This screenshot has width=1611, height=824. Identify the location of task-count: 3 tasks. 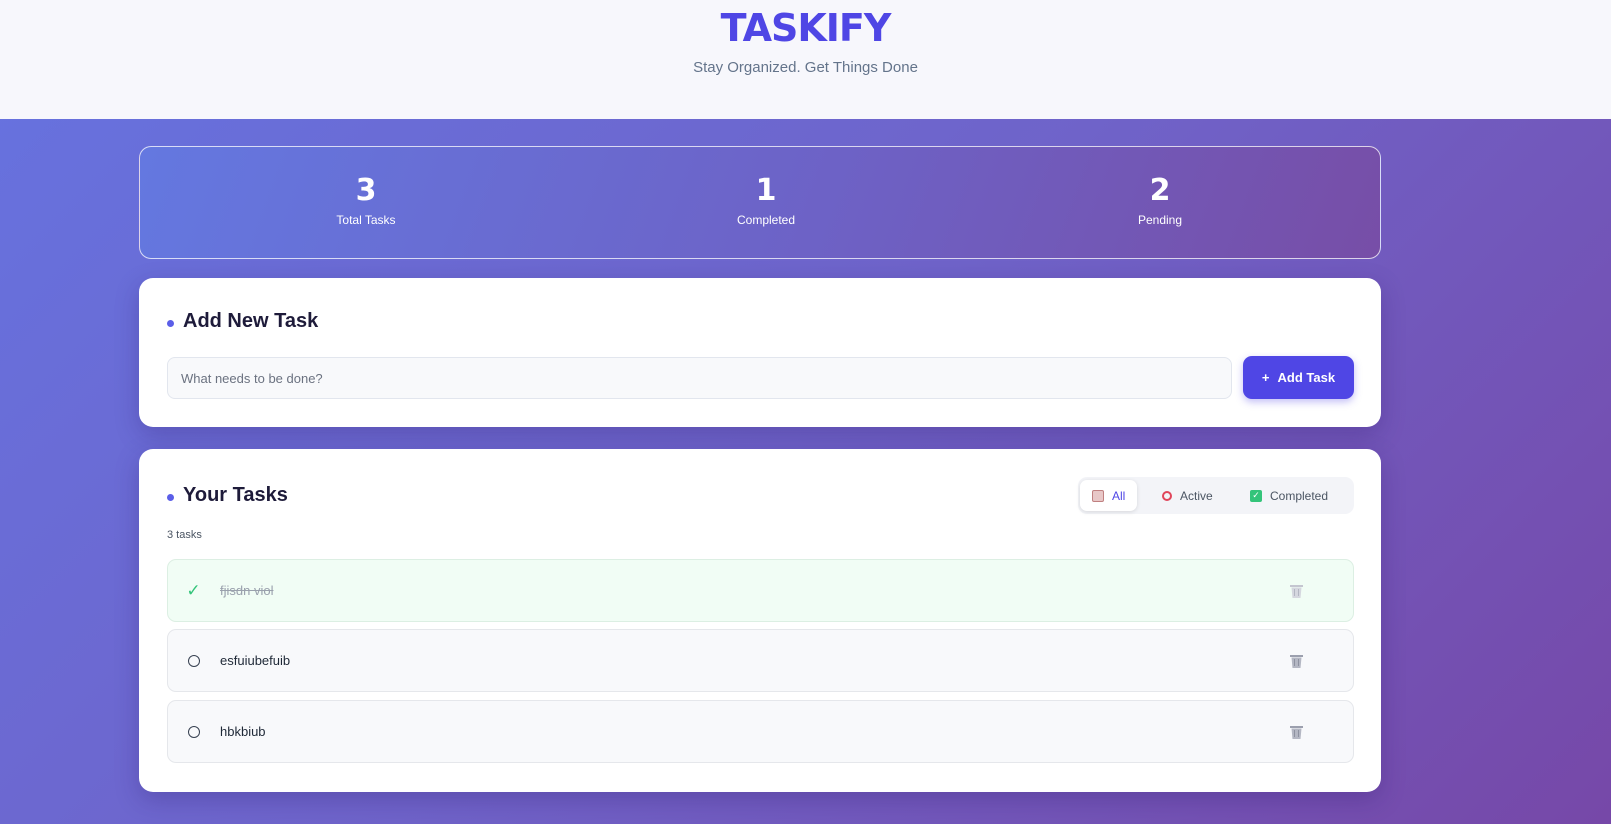
(184, 535).